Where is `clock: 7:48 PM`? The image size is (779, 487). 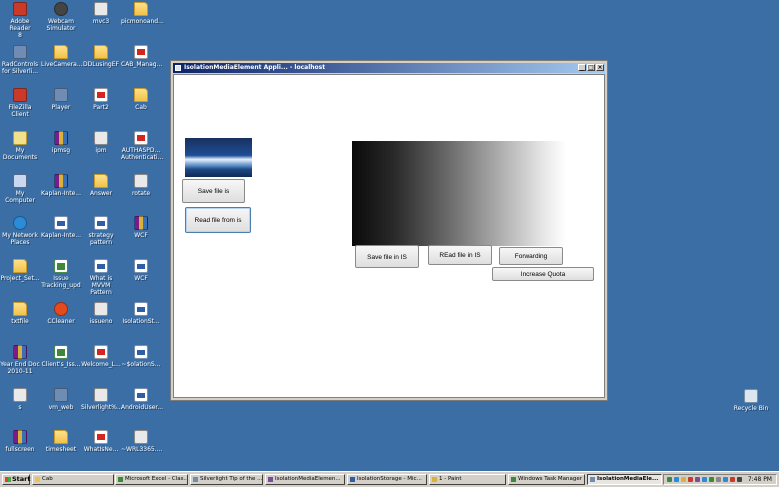
clock: 7:48 PM is located at coordinates (760, 479).